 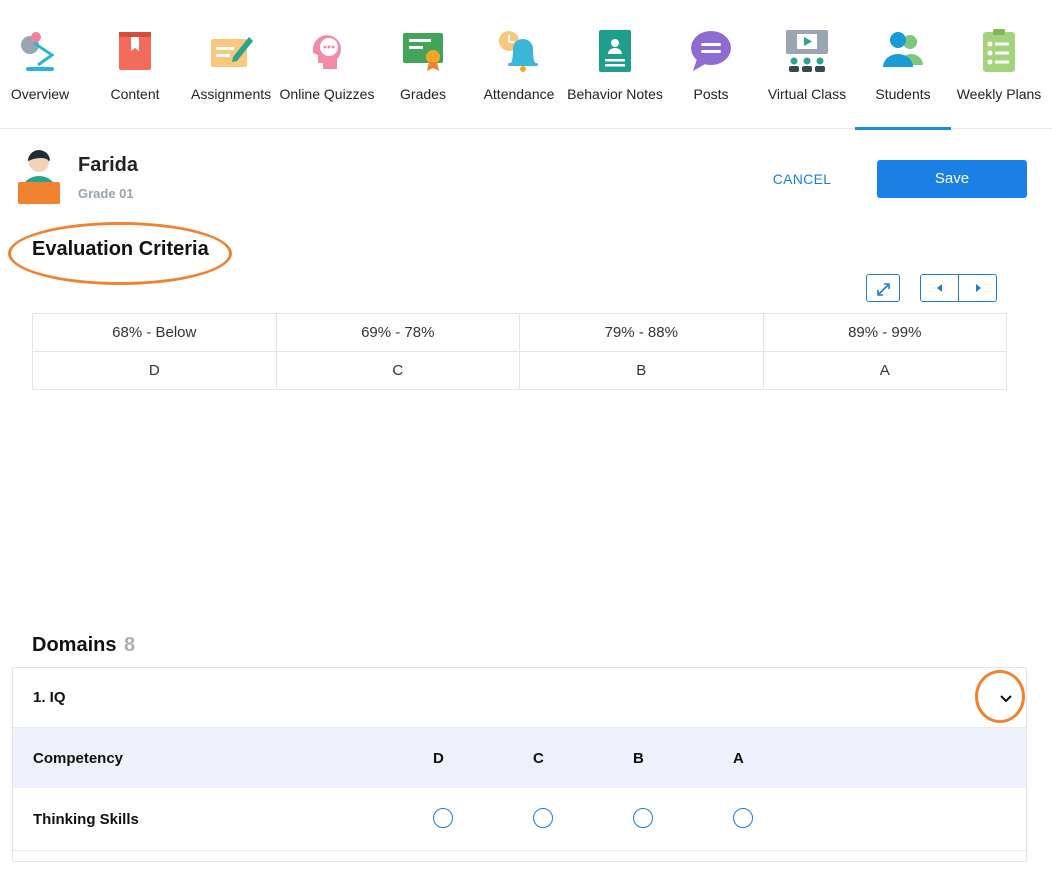 I want to click on grade-radio-d, so click(x=443, y=818).